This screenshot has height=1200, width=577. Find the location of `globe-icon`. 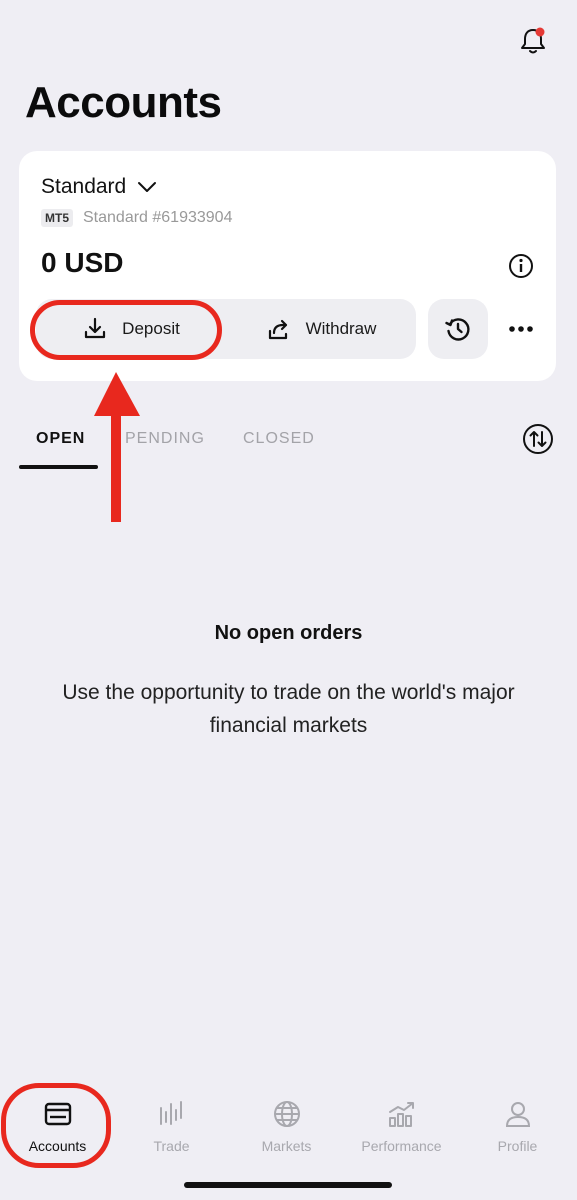

globe-icon is located at coordinates (286, 1114).